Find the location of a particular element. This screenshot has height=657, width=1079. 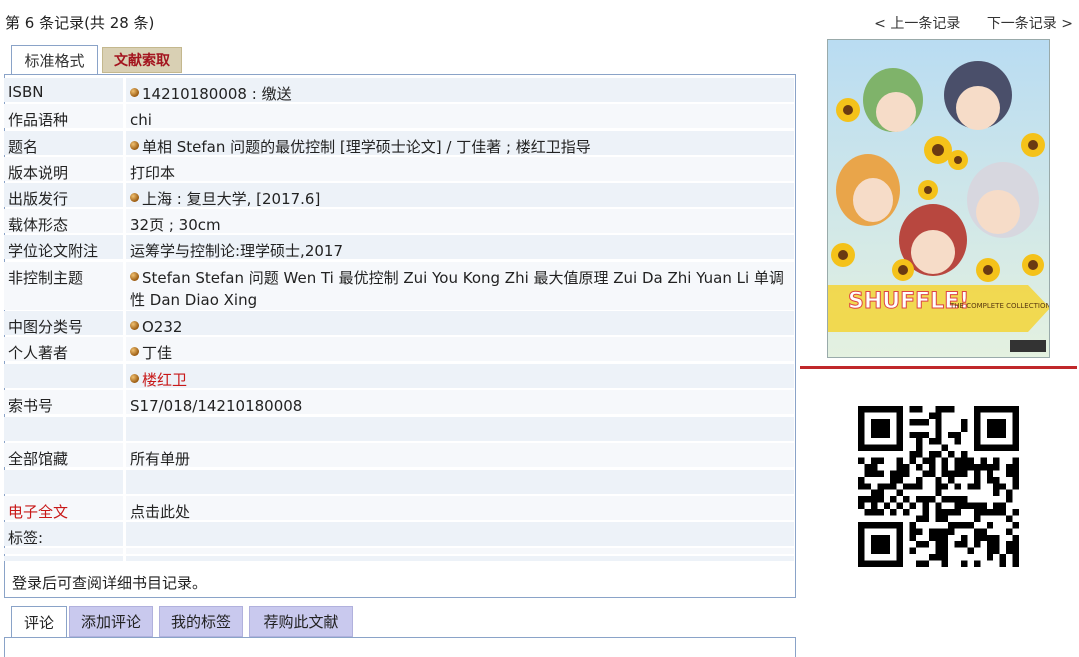

field-label: 载体形态 is located at coordinates (63, 221).